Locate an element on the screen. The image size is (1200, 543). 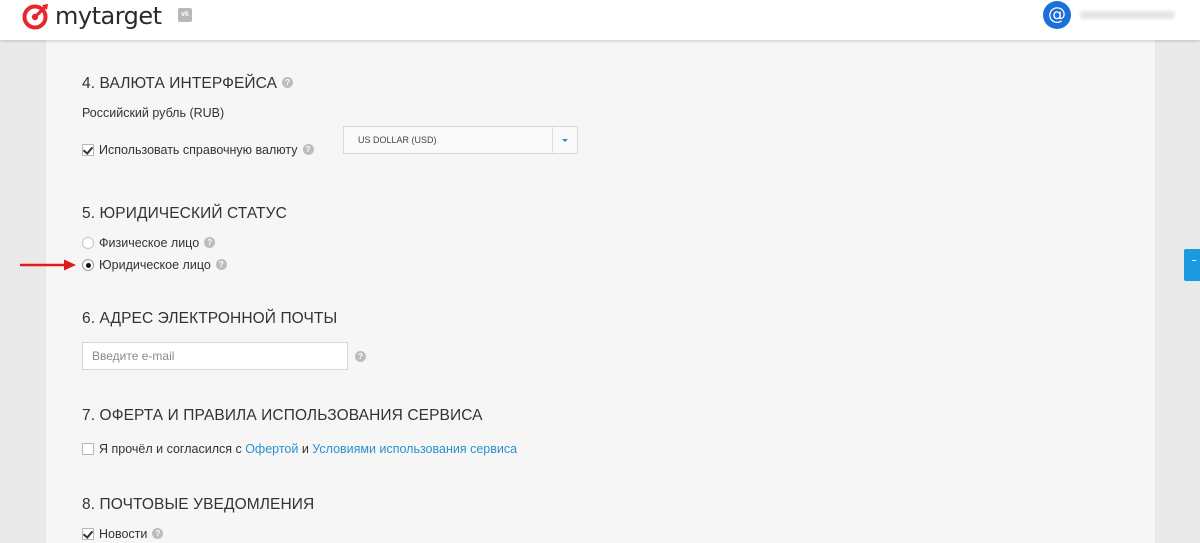
and-text: и is located at coordinates (305, 449).